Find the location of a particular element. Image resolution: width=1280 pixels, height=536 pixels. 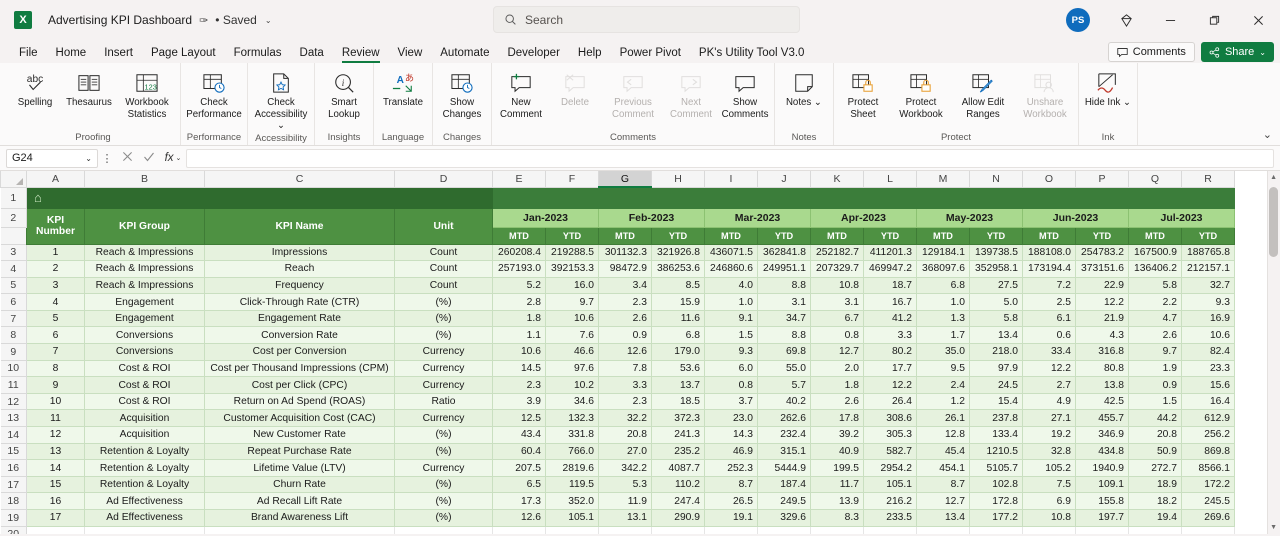

cell-value: 8.8 is located at coordinates (784, 335).